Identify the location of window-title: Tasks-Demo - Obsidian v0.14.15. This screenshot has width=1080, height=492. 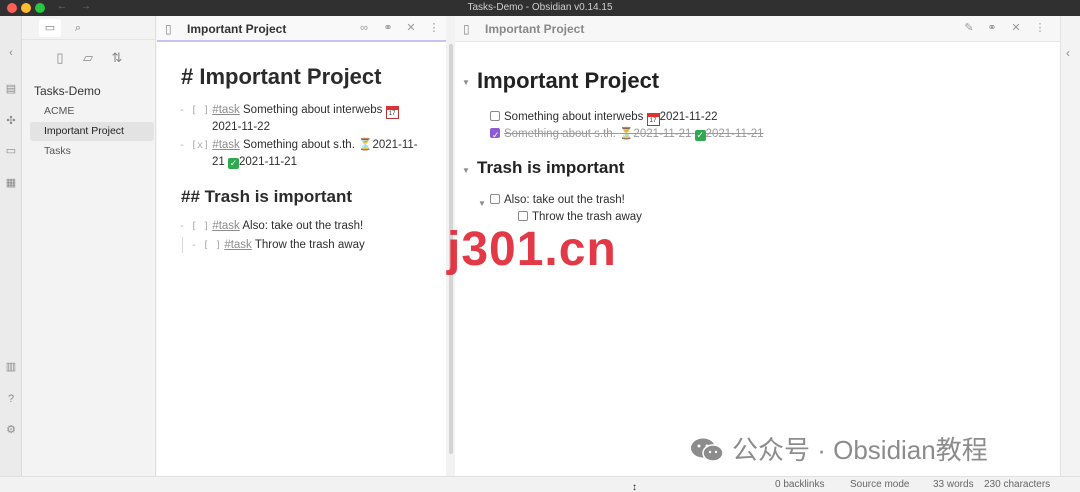
(540, 7).